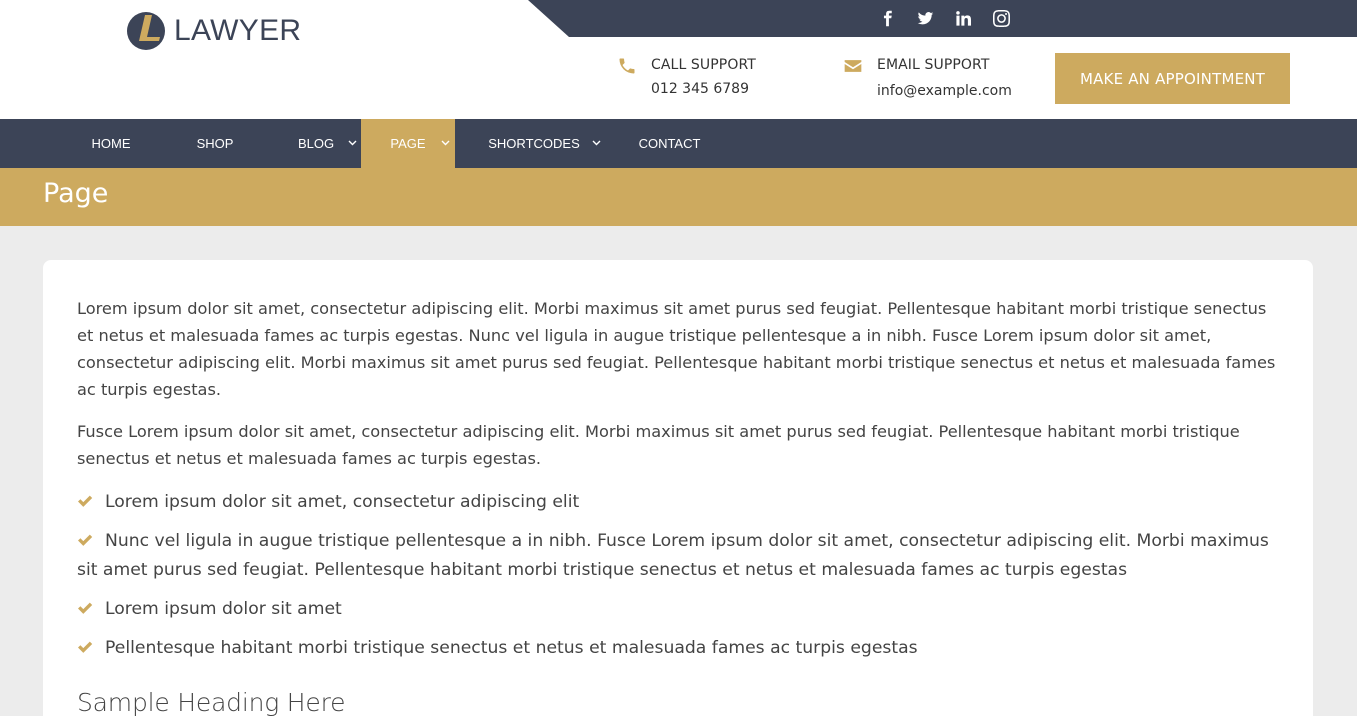 This screenshot has width=1357, height=716. Describe the element at coordinates (627, 66) in the screenshot. I see `phone-icon` at that location.